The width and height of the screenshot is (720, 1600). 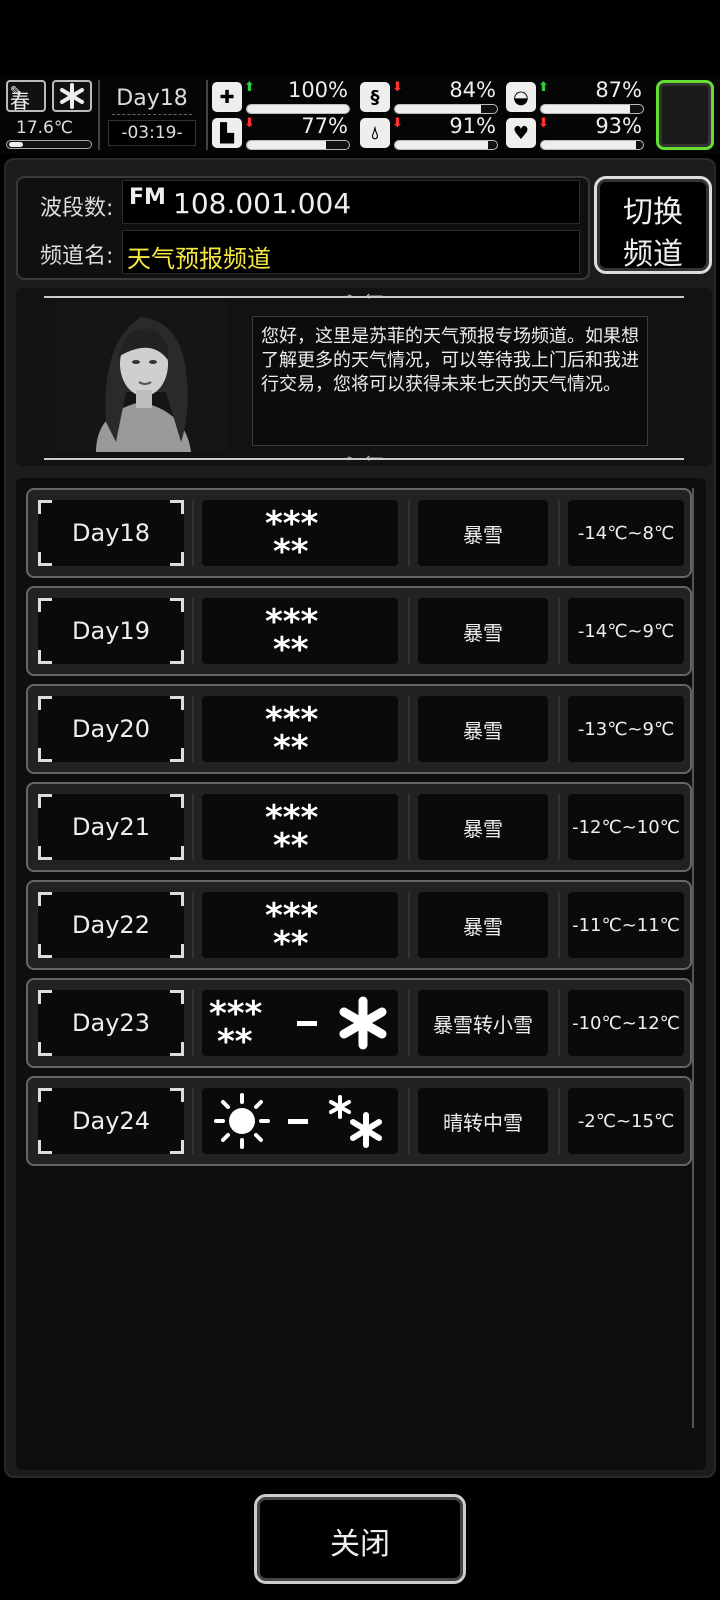 What do you see at coordinates (626, 827) in the screenshot?
I see `forecast-temperature: -12℃~10℃` at bounding box center [626, 827].